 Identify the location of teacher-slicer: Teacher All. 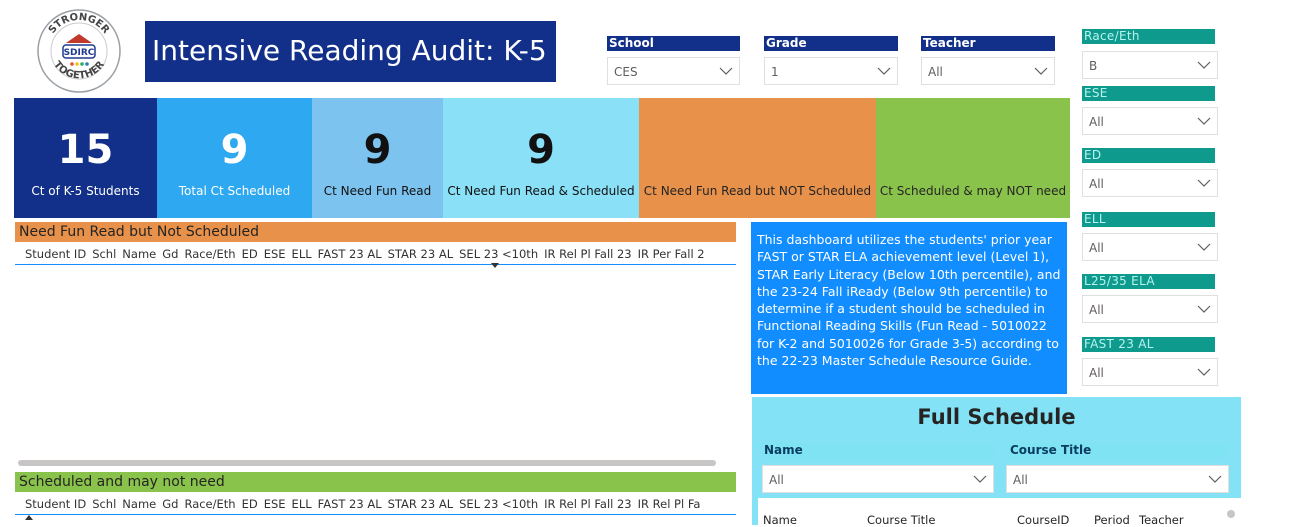
(988, 60).